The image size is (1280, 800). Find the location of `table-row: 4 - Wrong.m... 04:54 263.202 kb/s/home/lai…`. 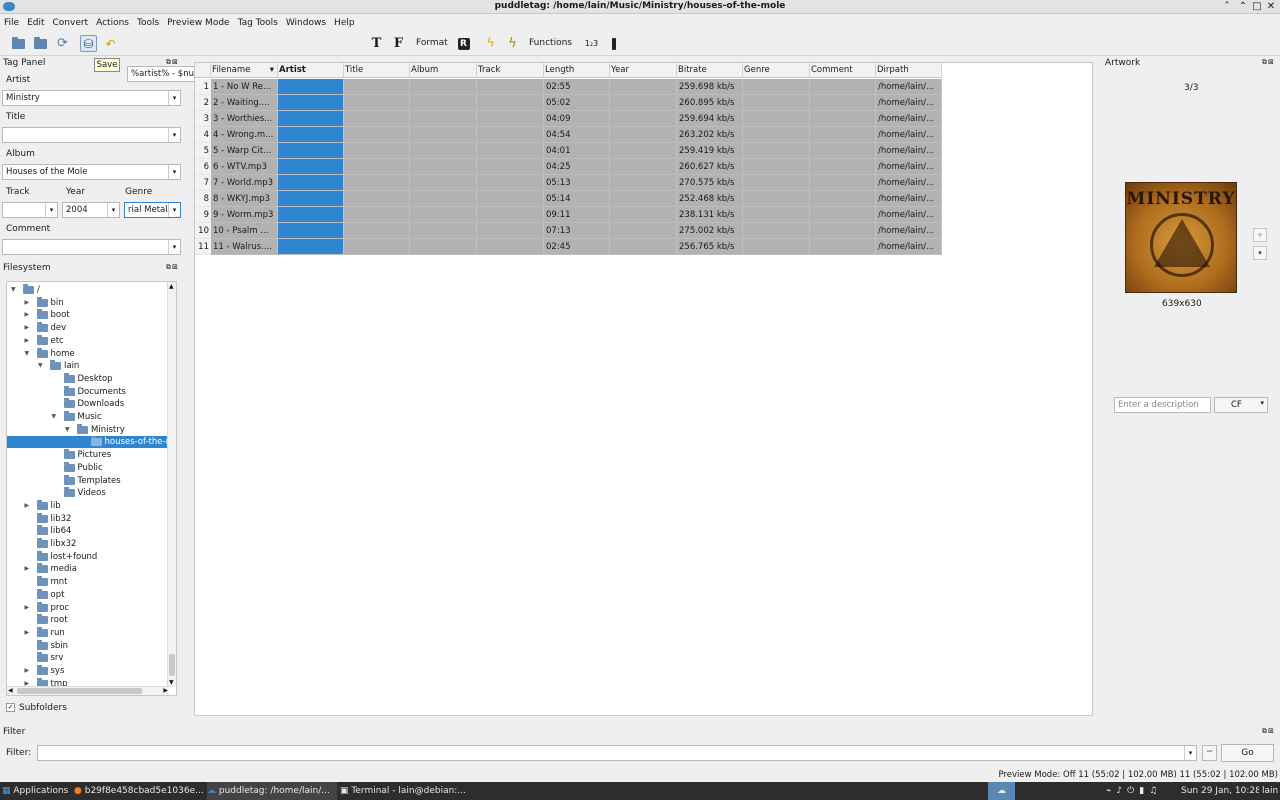

table-row: 4 - Wrong.m... 04:54 263.202 kb/s/home/lai… is located at coordinates (576, 135).